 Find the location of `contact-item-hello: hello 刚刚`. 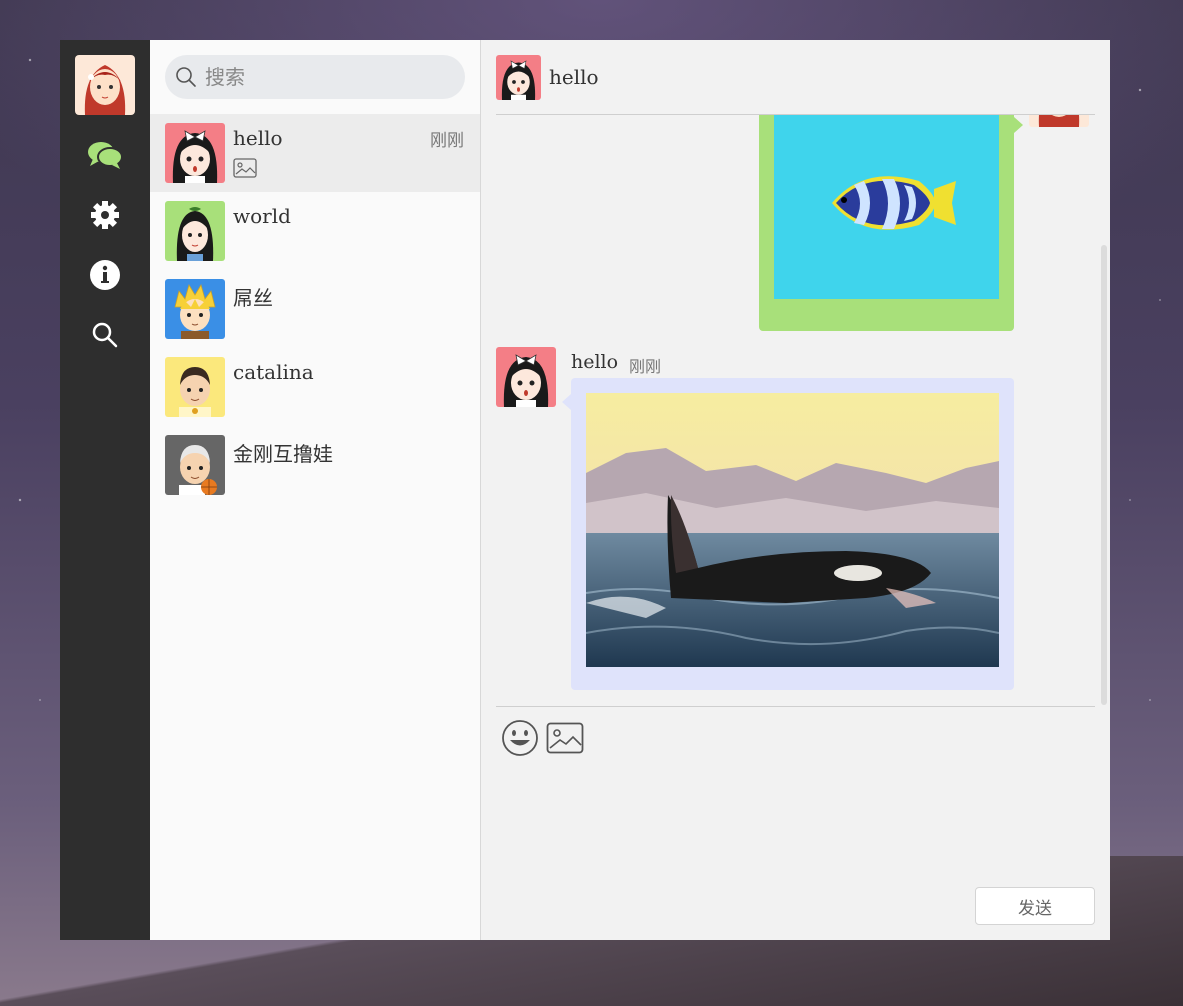

contact-item-hello: hello 刚刚 is located at coordinates (315, 153).